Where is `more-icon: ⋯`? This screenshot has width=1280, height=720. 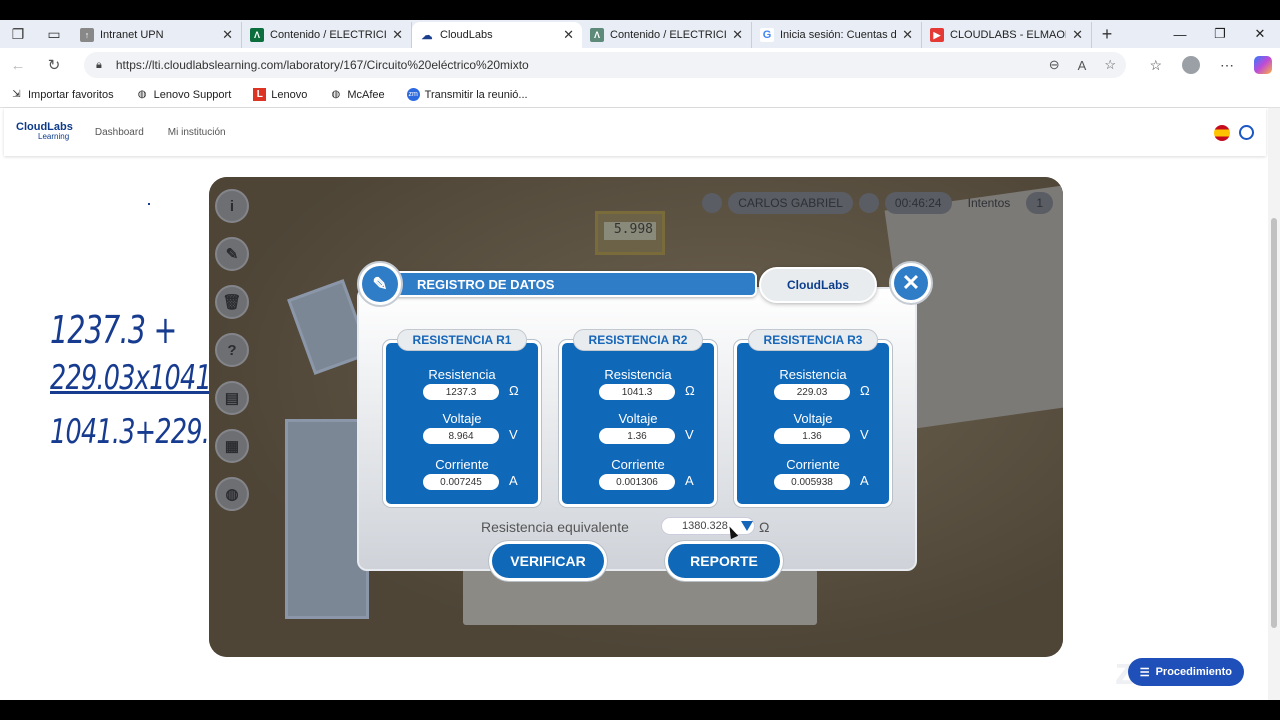 more-icon: ⋯ is located at coordinates (1227, 65).